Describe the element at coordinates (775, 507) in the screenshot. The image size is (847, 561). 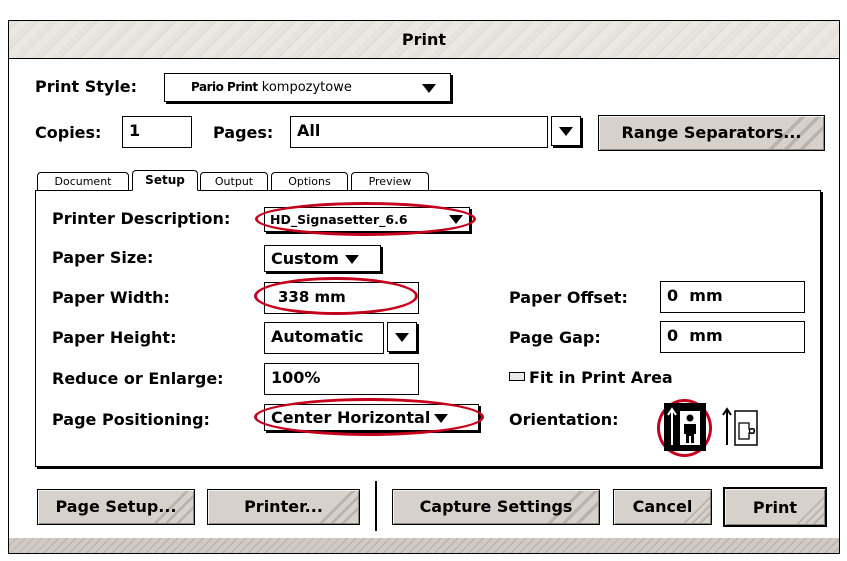
I see `print-button: Print` at that location.